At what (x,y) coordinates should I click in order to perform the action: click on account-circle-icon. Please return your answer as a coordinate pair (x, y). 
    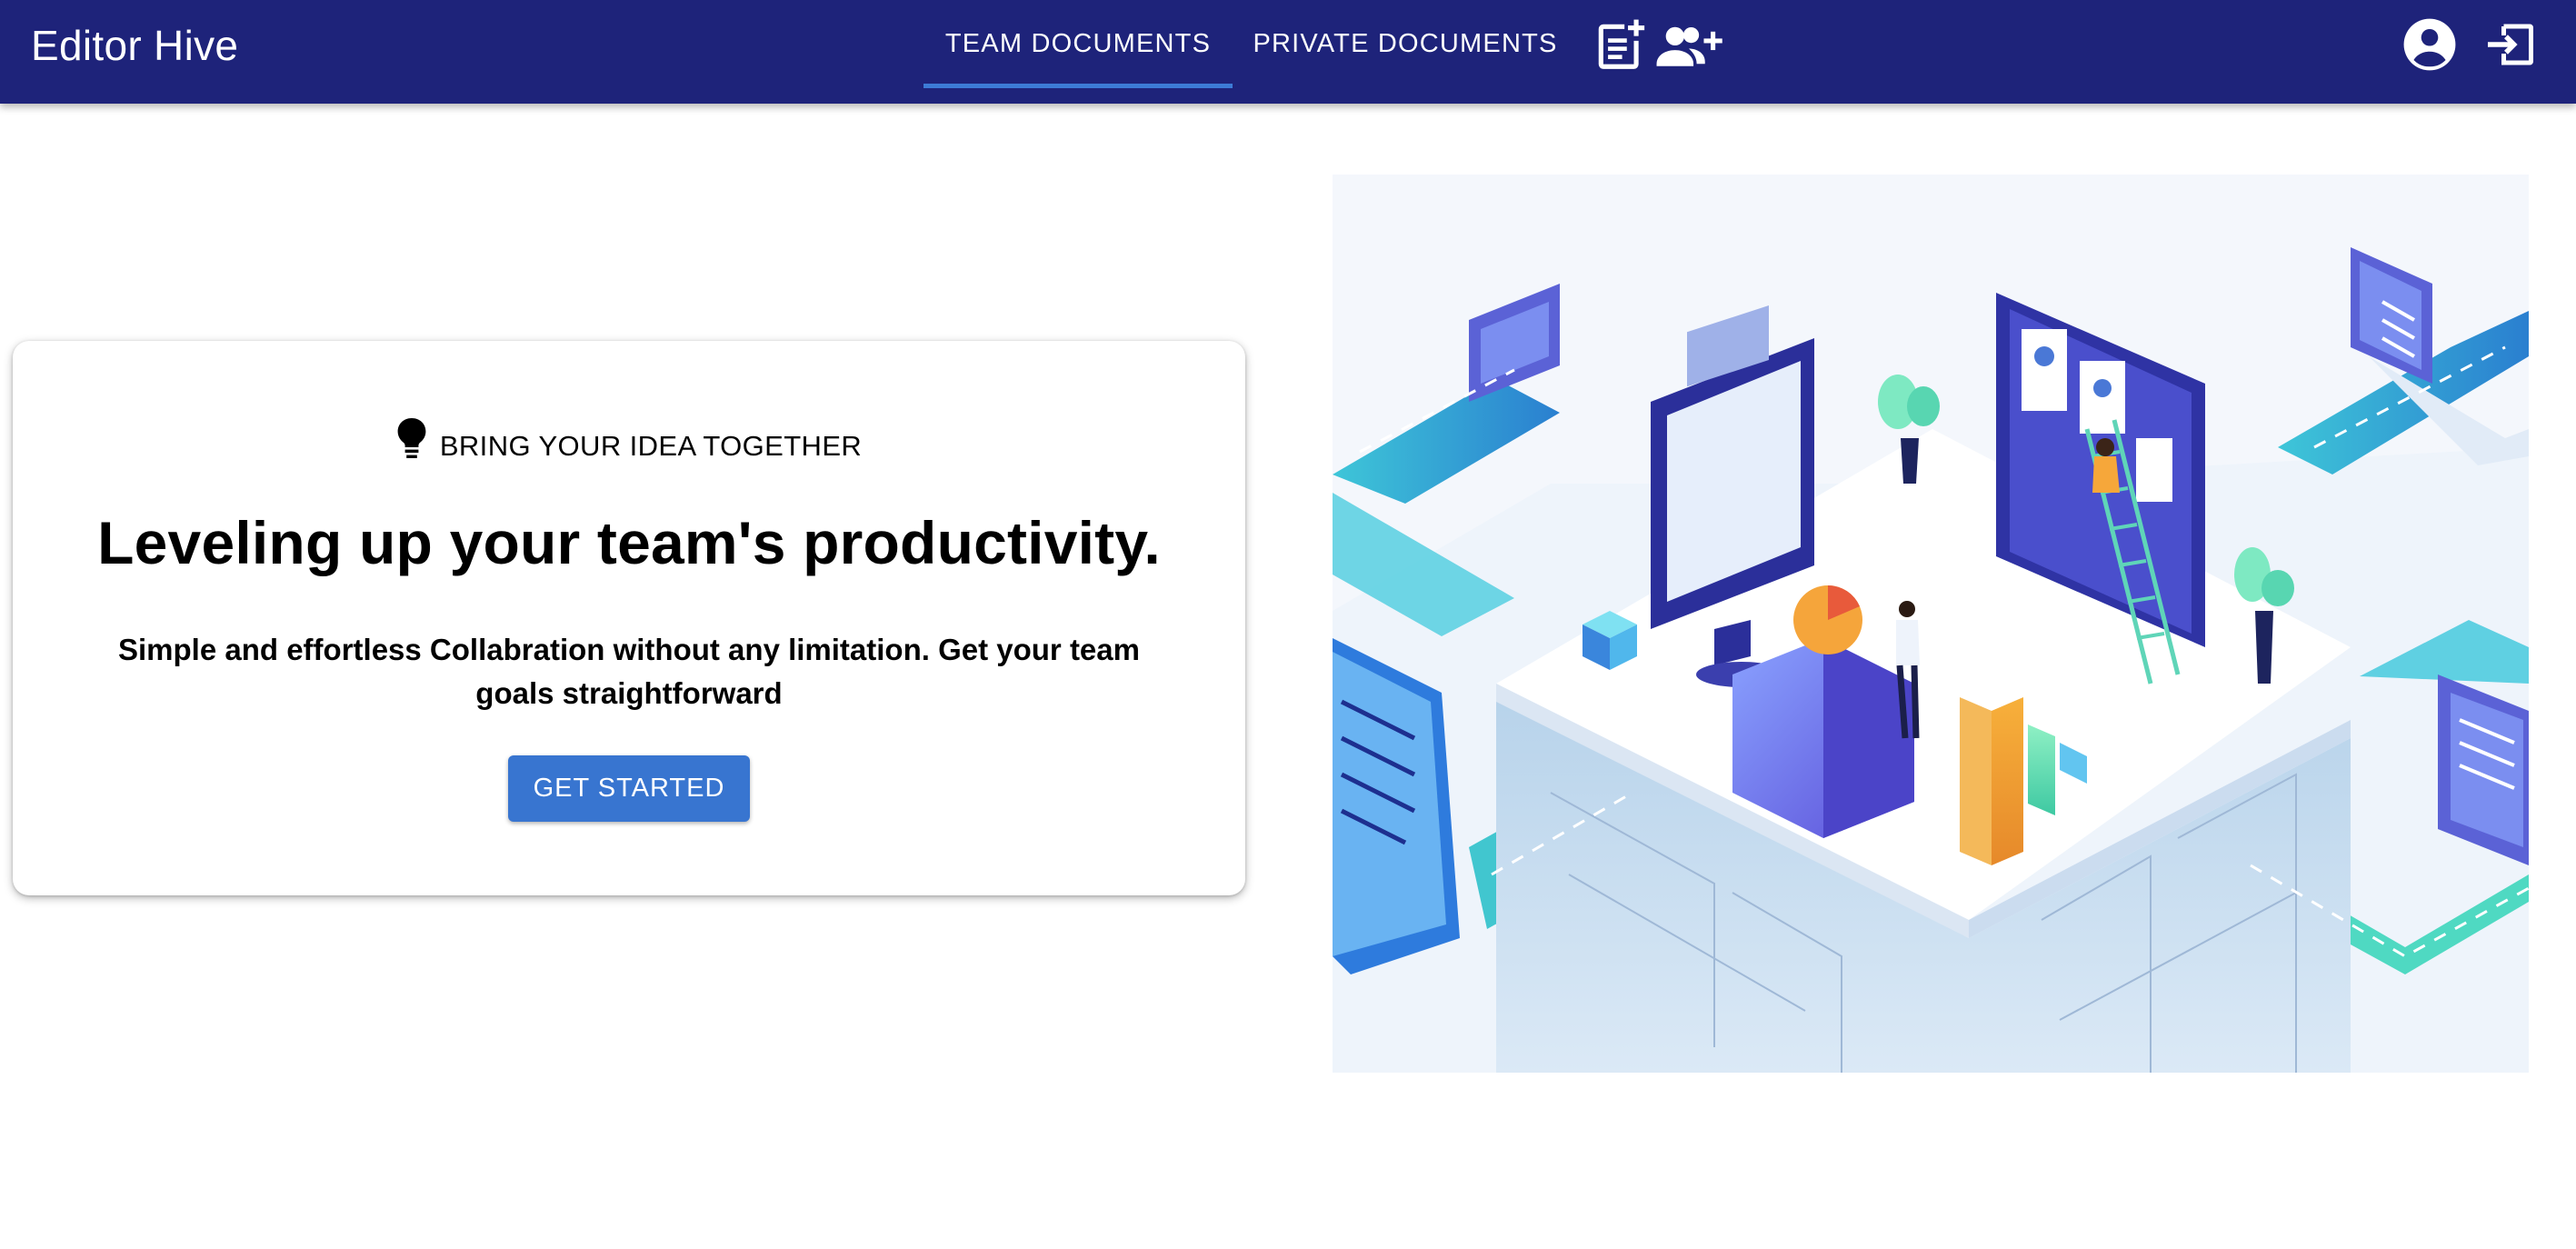
    Looking at the image, I should click on (2429, 44).